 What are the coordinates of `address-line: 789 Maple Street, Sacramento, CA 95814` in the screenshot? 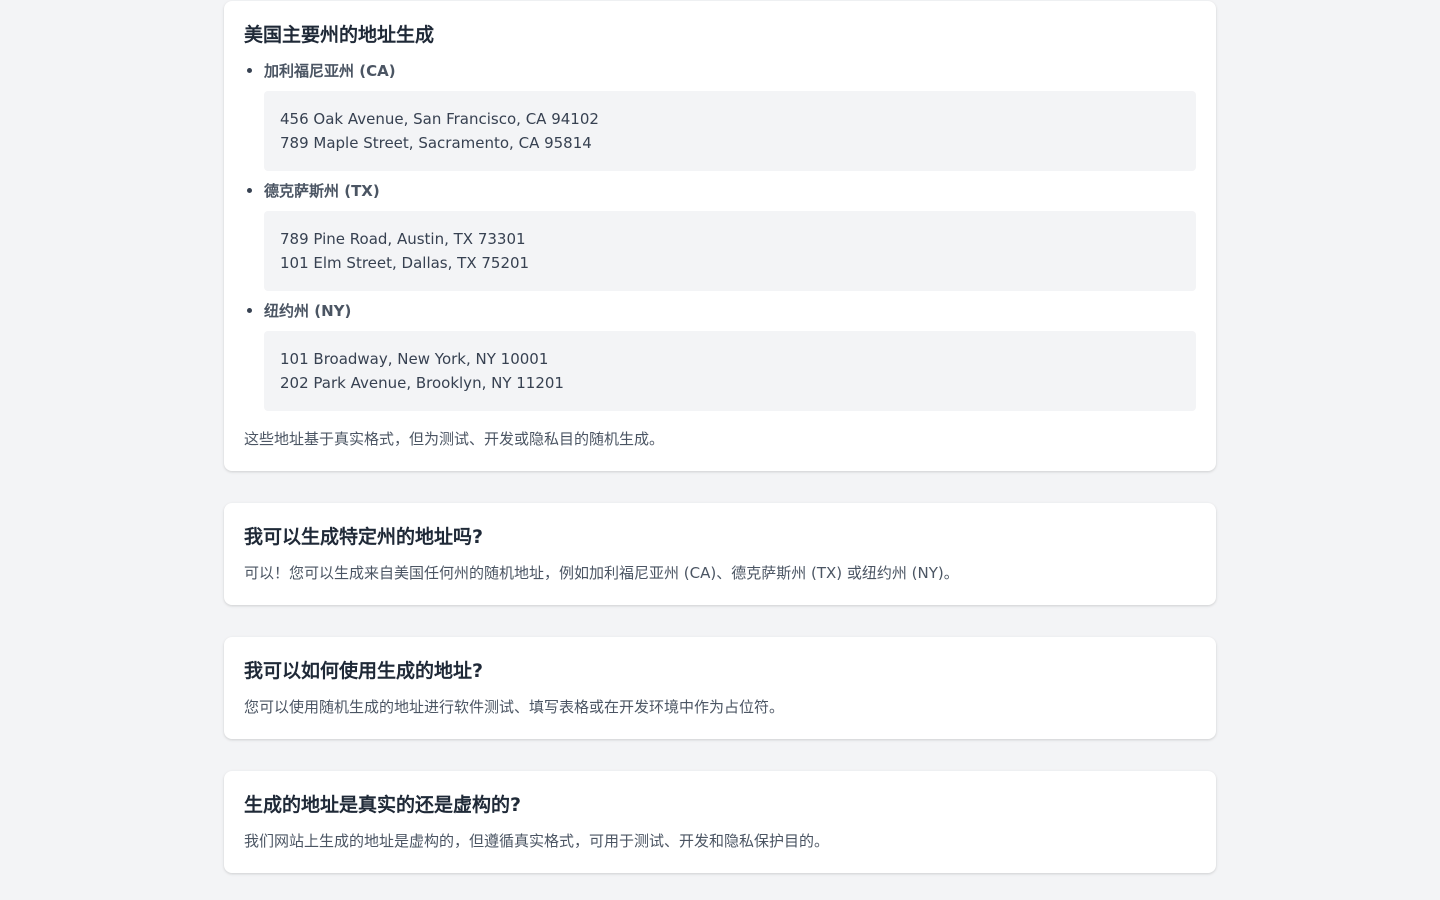 It's located at (730, 143).